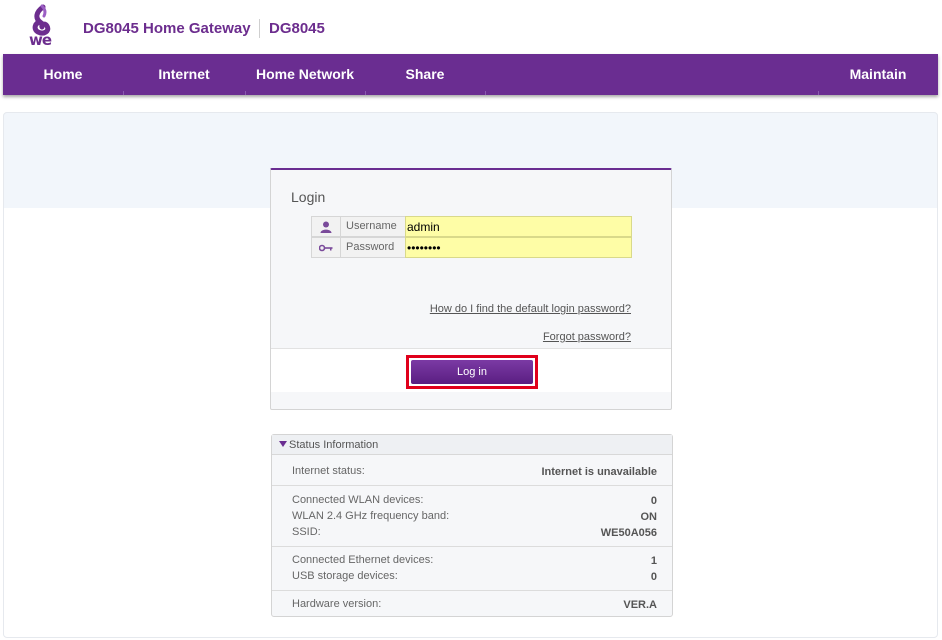  I want to click on logo-text: we, so click(40, 40).